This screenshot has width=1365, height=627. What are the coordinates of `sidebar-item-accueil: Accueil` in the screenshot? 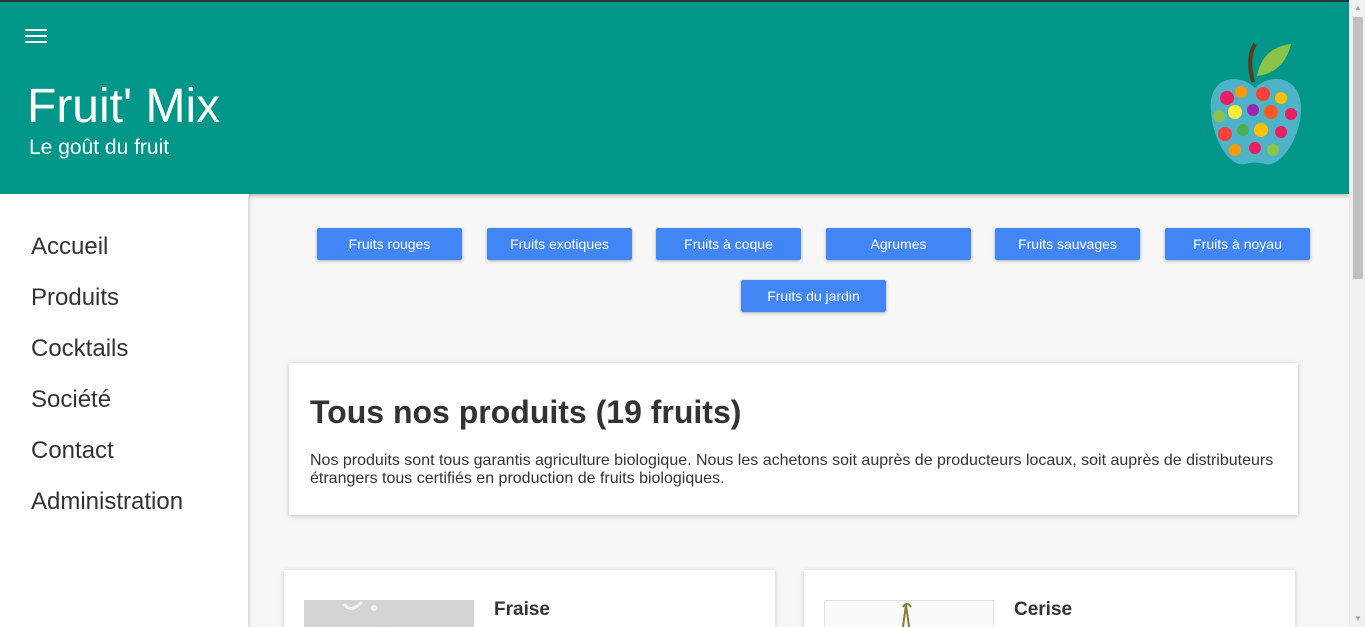 It's located at (69, 247).